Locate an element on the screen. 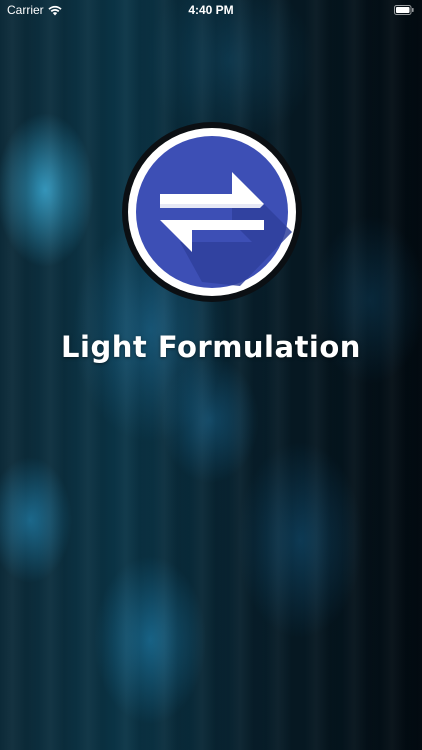  app-title: Light Formulation is located at coordinates (211, 347).